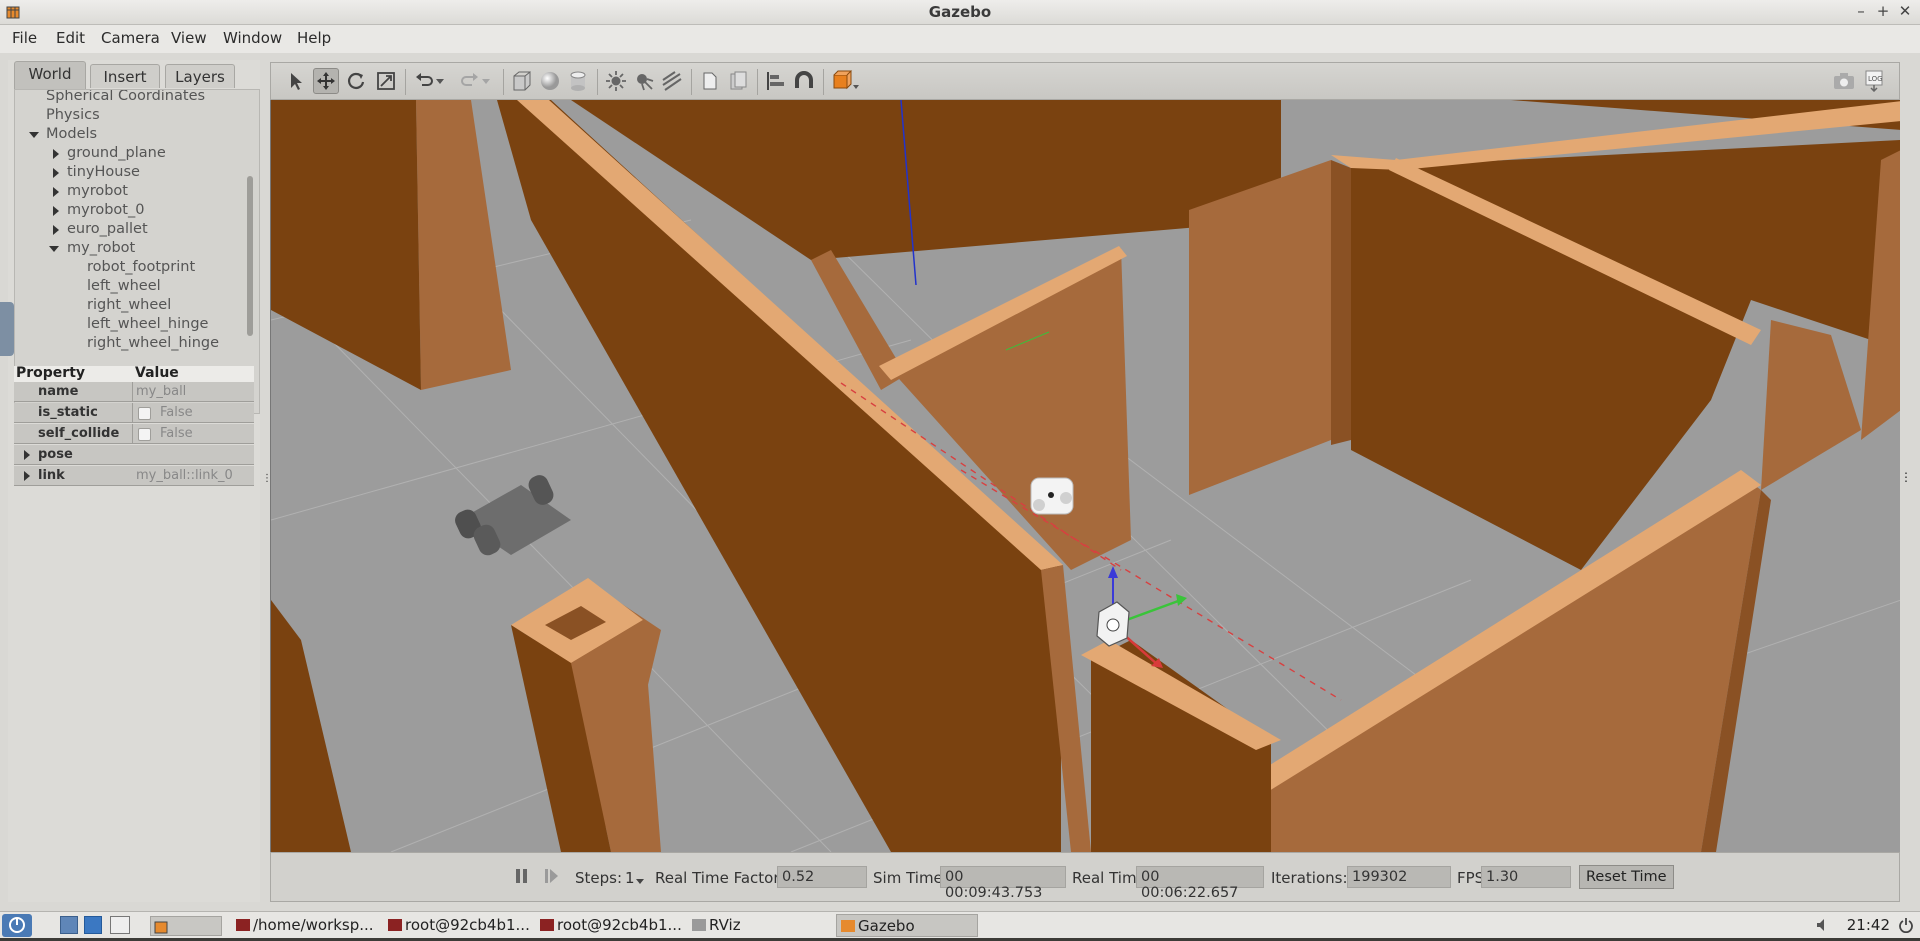  Describe the element at coordinates (640, 881) in the screenshot. I see `steps-dropdown-icon` at that location.